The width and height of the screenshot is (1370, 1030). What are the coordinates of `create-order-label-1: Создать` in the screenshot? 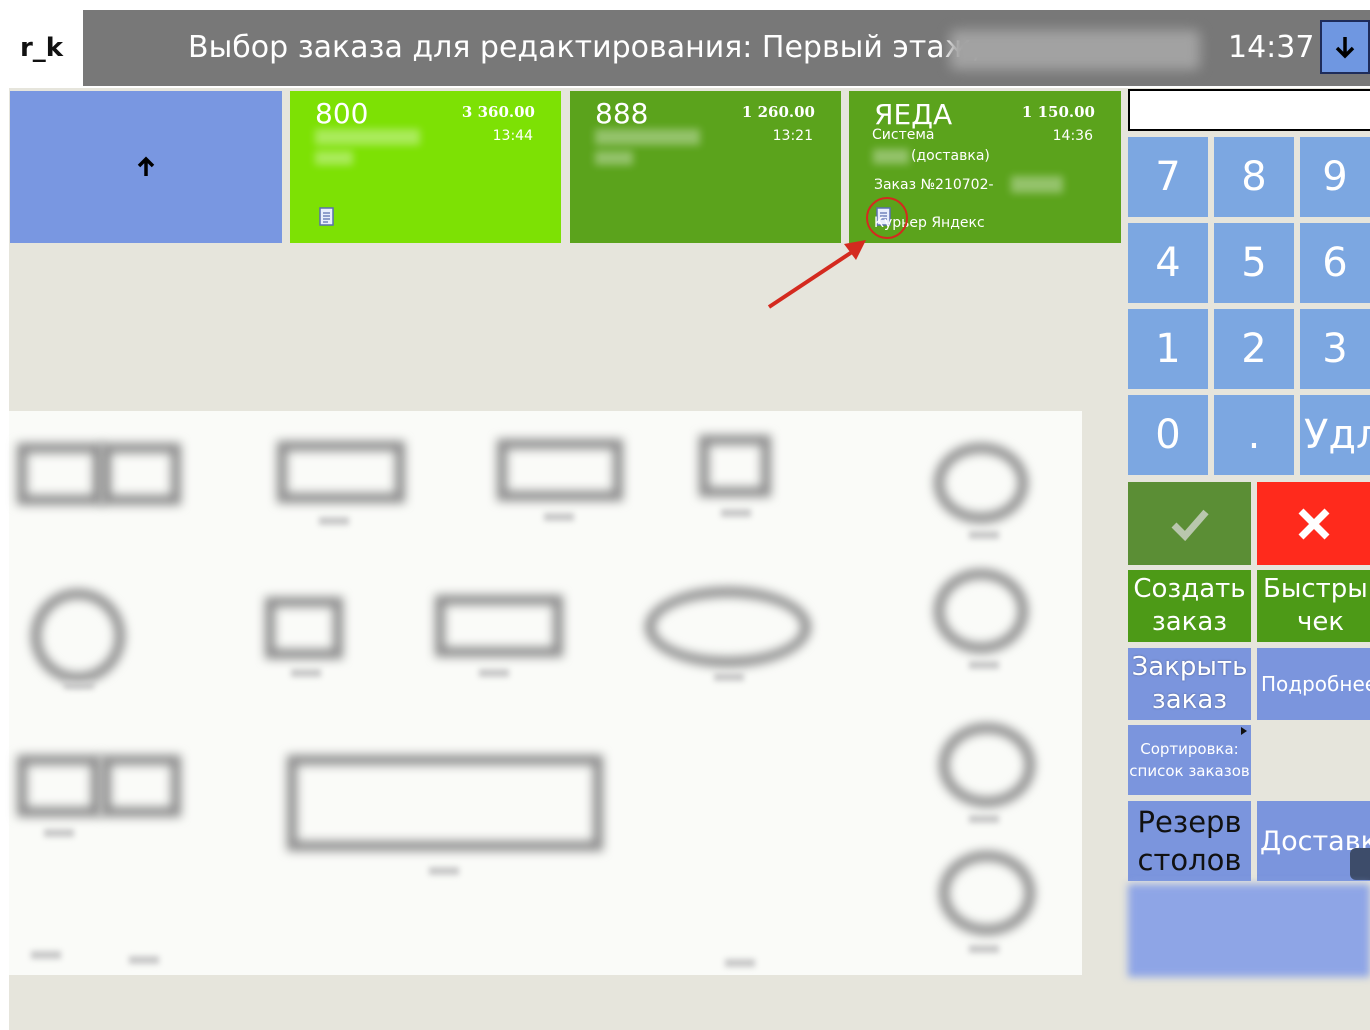 It's located at (1189, 589).